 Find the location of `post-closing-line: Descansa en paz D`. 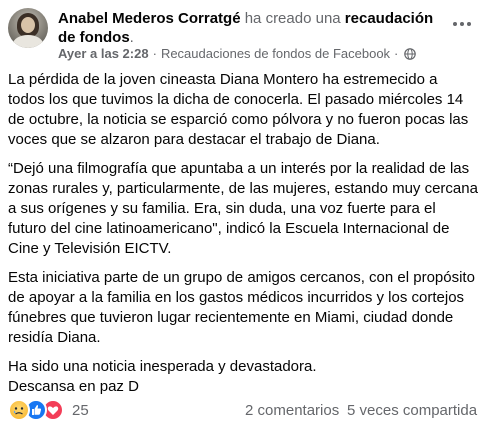

post-closing-line: Descansa en paz D is located at coordinates (73, 386).